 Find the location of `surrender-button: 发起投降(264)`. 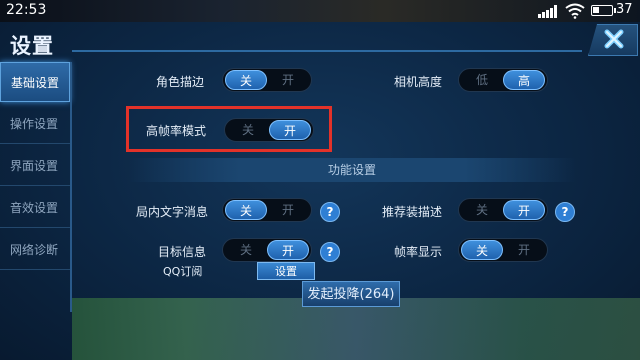

surrender-button: 发起投降(264) is located at coordinates (351, 294).